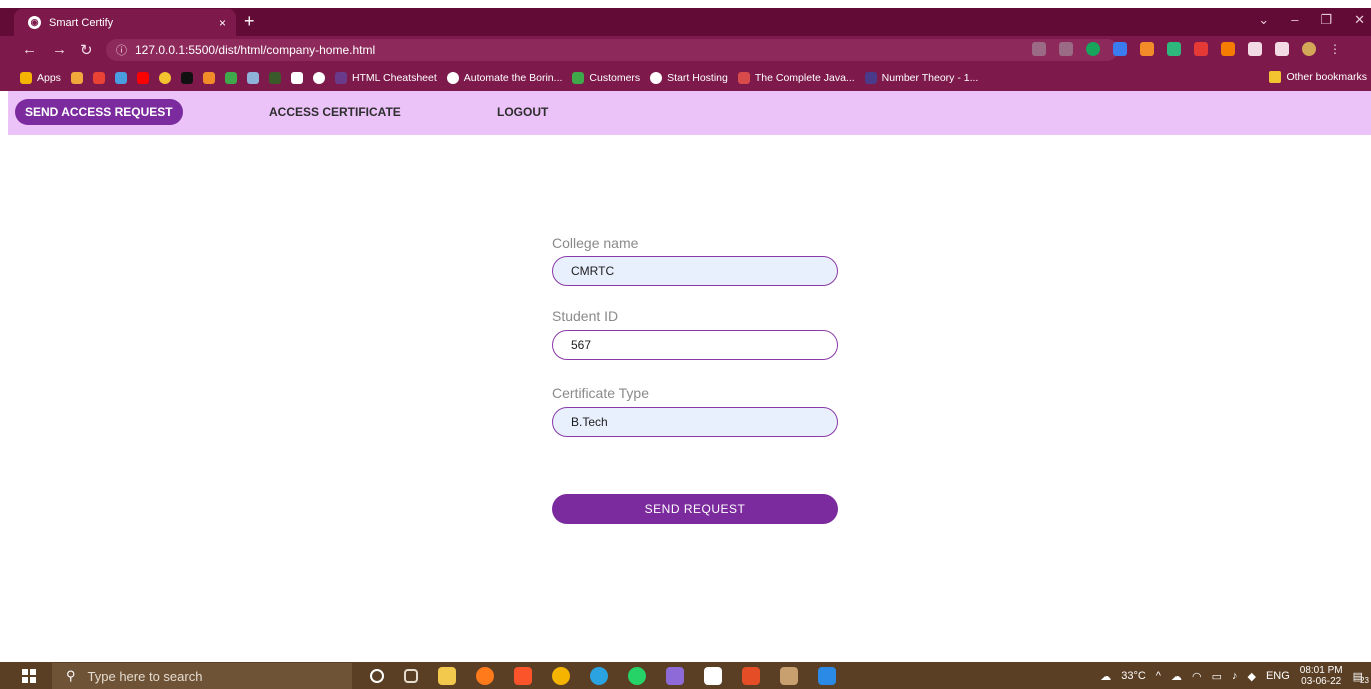 The height and width of the screenshot is (689, 1371). What do you see at coordinates (1197, 676) in the screenshot?
I see `wifi-icon: ◠` at bounding box center [1197, 676].